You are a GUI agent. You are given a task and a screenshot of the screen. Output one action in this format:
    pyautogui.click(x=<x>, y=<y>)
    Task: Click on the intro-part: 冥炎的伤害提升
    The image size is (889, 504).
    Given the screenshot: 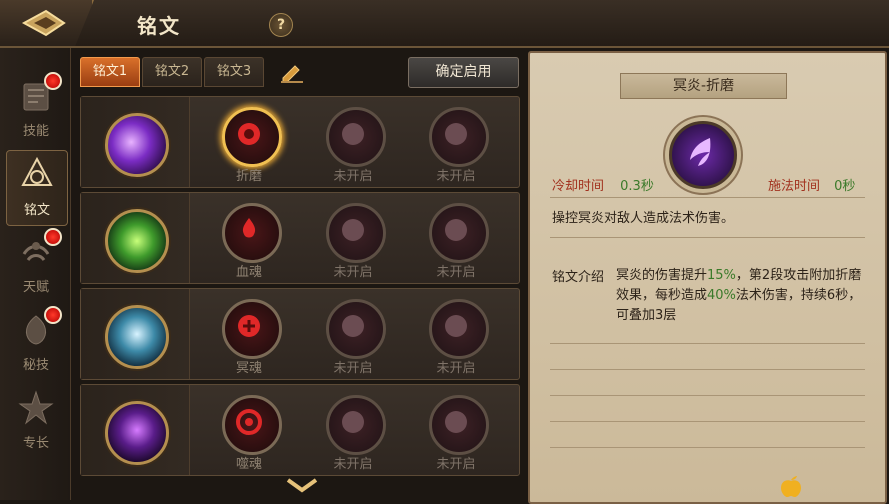 What is the action you would take?
    pyautogui.click(x=662, y=275)
    